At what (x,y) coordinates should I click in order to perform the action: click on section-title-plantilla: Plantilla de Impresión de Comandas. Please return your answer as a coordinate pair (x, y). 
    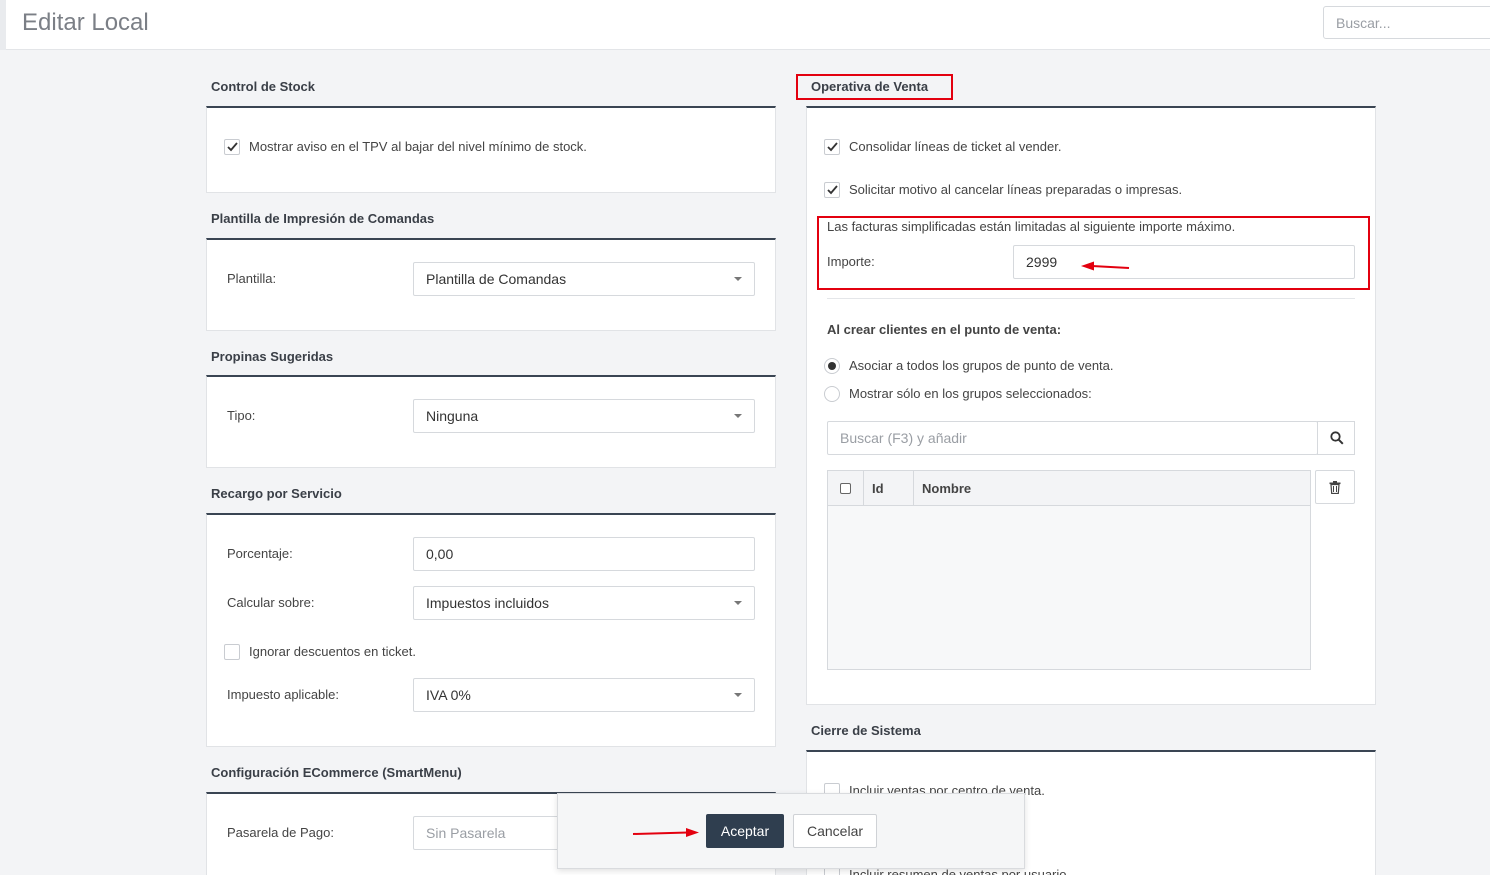
    Looking at the image, I should click on (323, 218).